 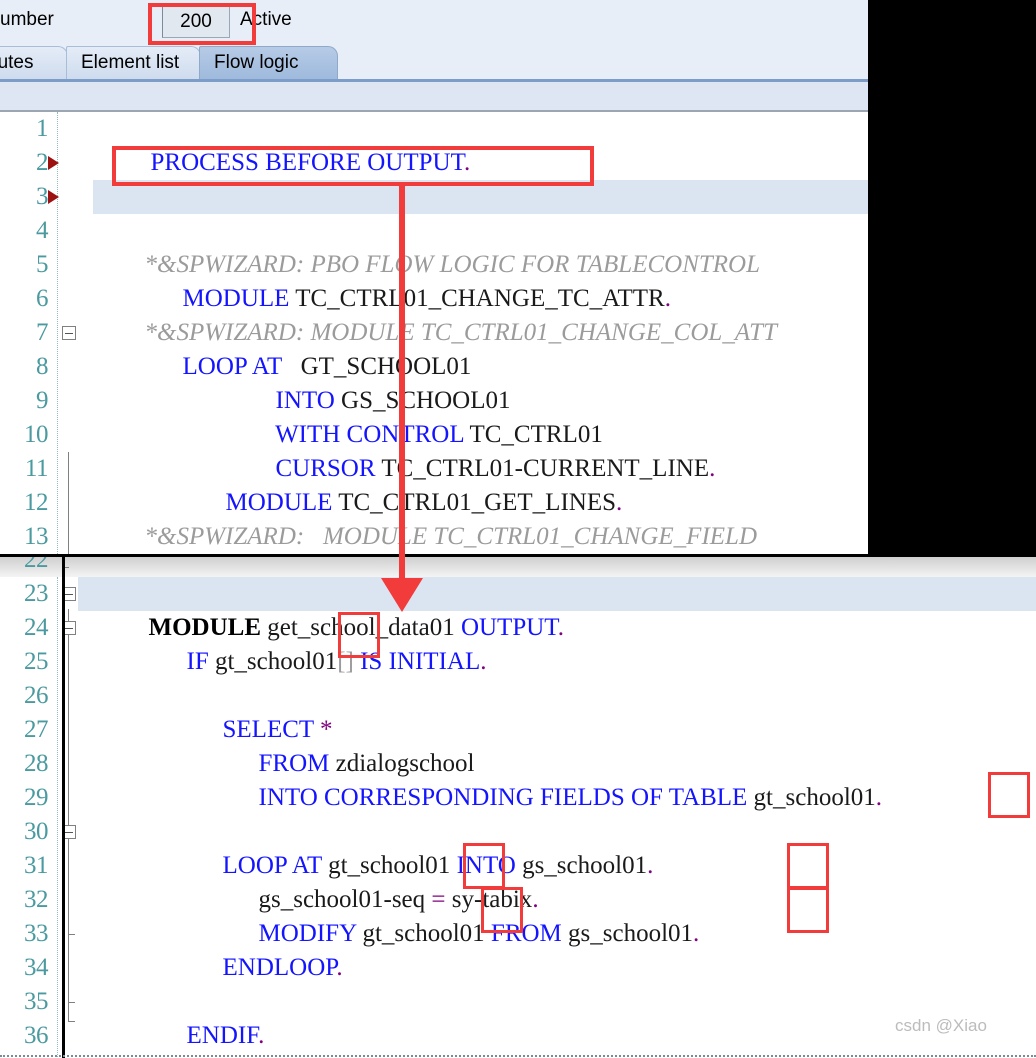 I want to click on line-number: 4, so click(x=42, y=230).